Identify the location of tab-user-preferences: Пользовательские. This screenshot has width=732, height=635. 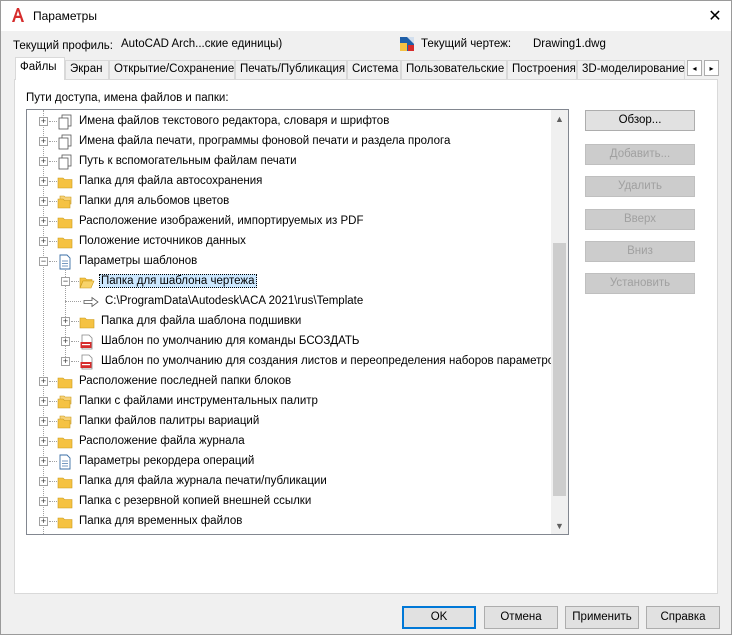
(454, 69).